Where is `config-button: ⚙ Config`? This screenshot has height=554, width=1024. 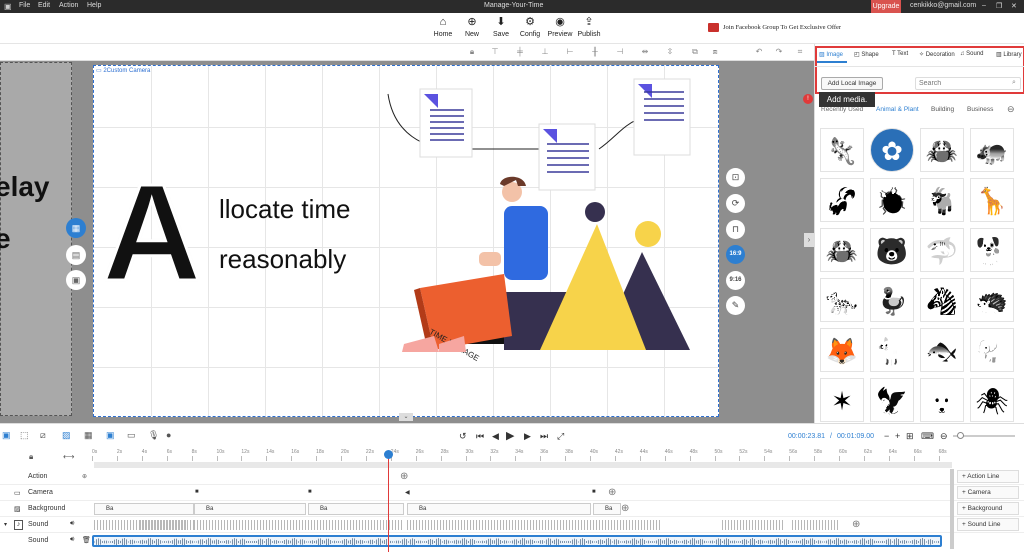
config-button: ⚙ Config is located at coordinates (530, 26).